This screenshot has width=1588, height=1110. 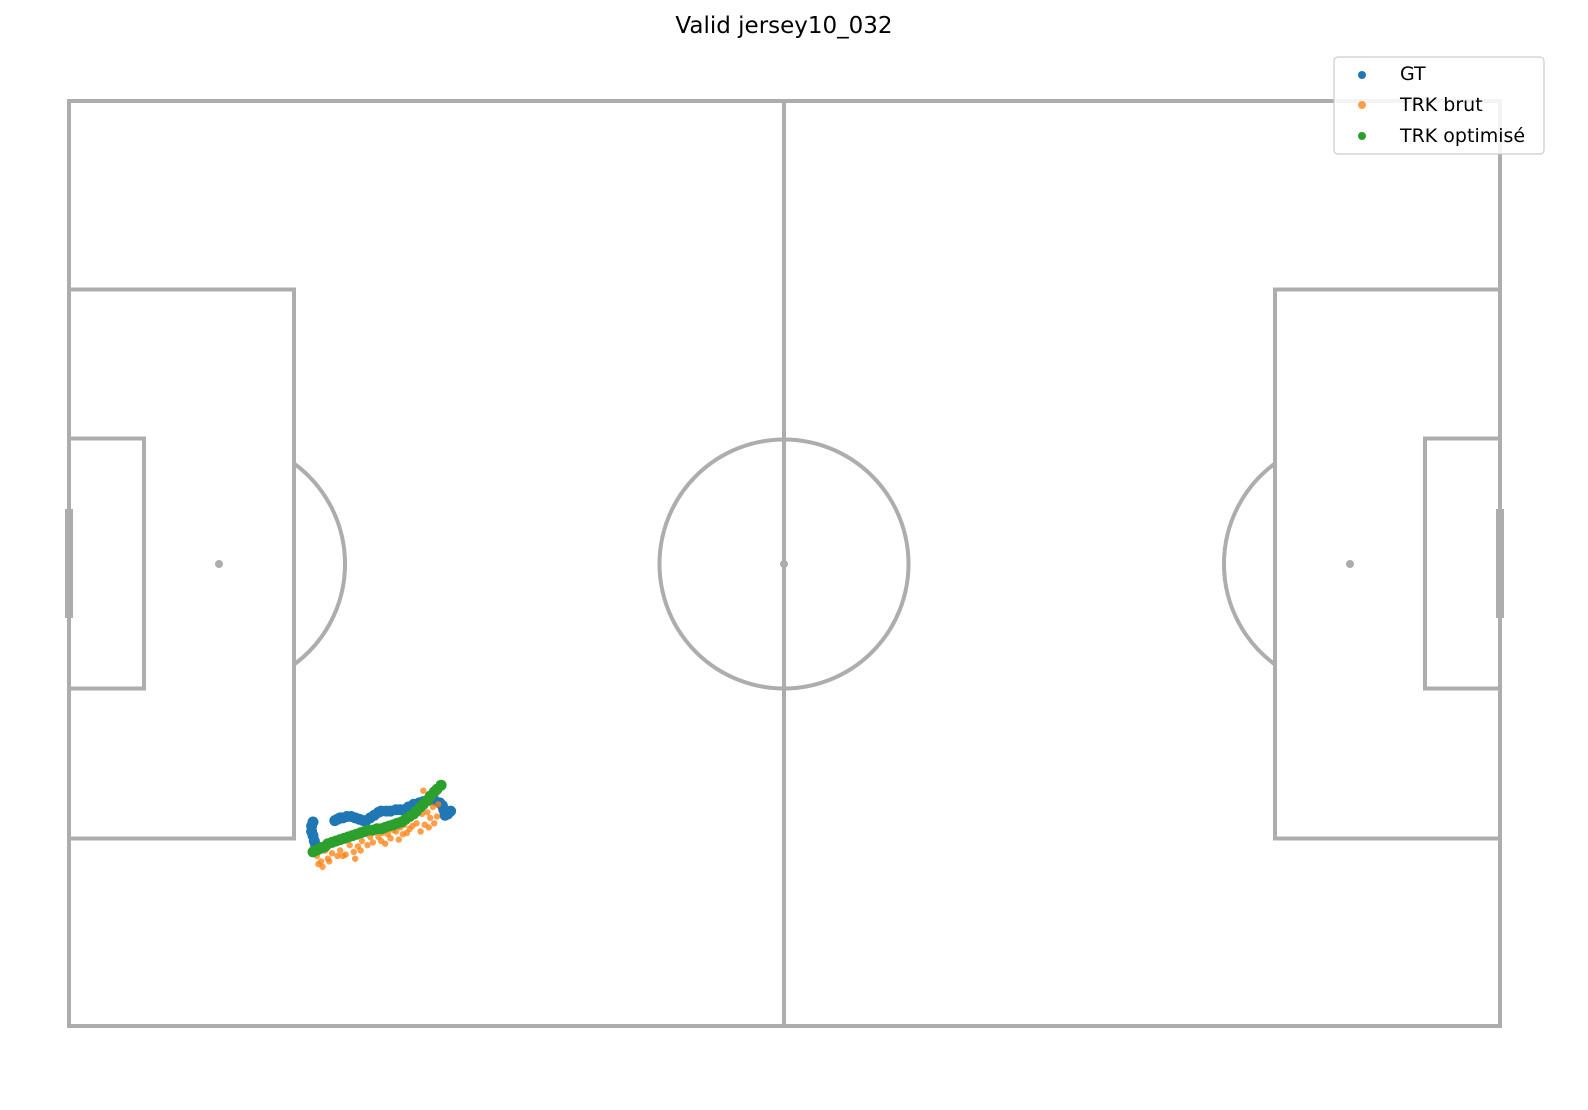 I want to click on legend-label-gt: GT, so click(x=1413, y=74).